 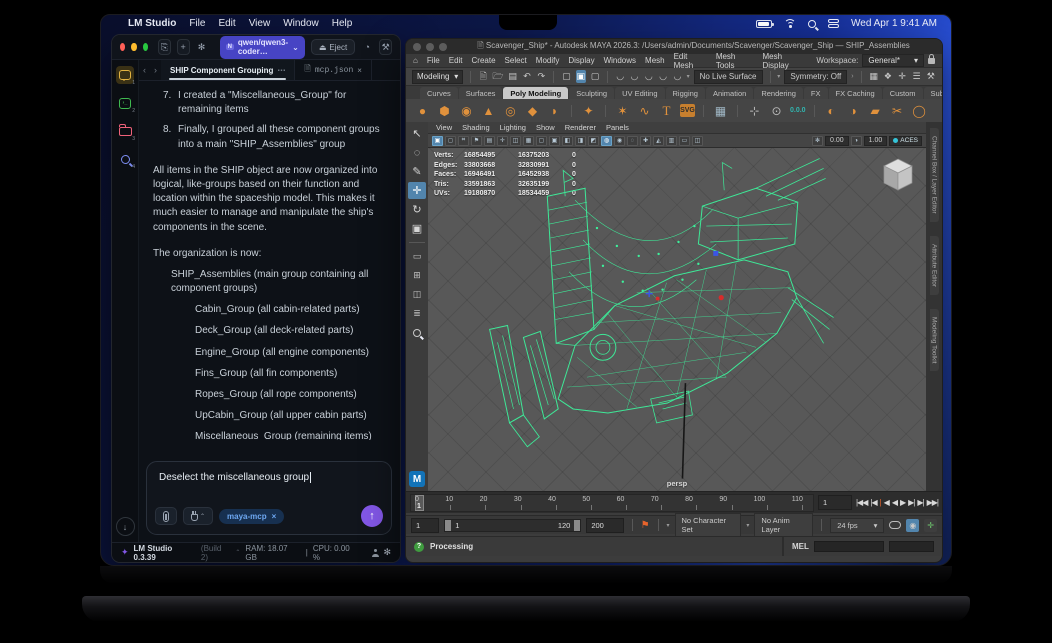 I want to click on step-back-key-button: |◀, so click(x=873, y=502).